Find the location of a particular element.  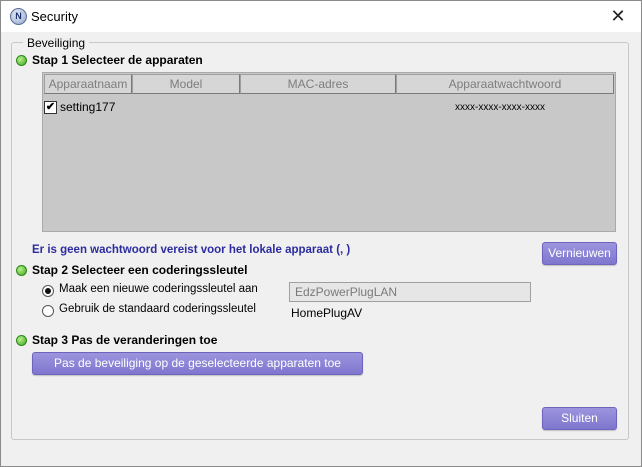

new-key-radio is located at coordinates (48, 291).